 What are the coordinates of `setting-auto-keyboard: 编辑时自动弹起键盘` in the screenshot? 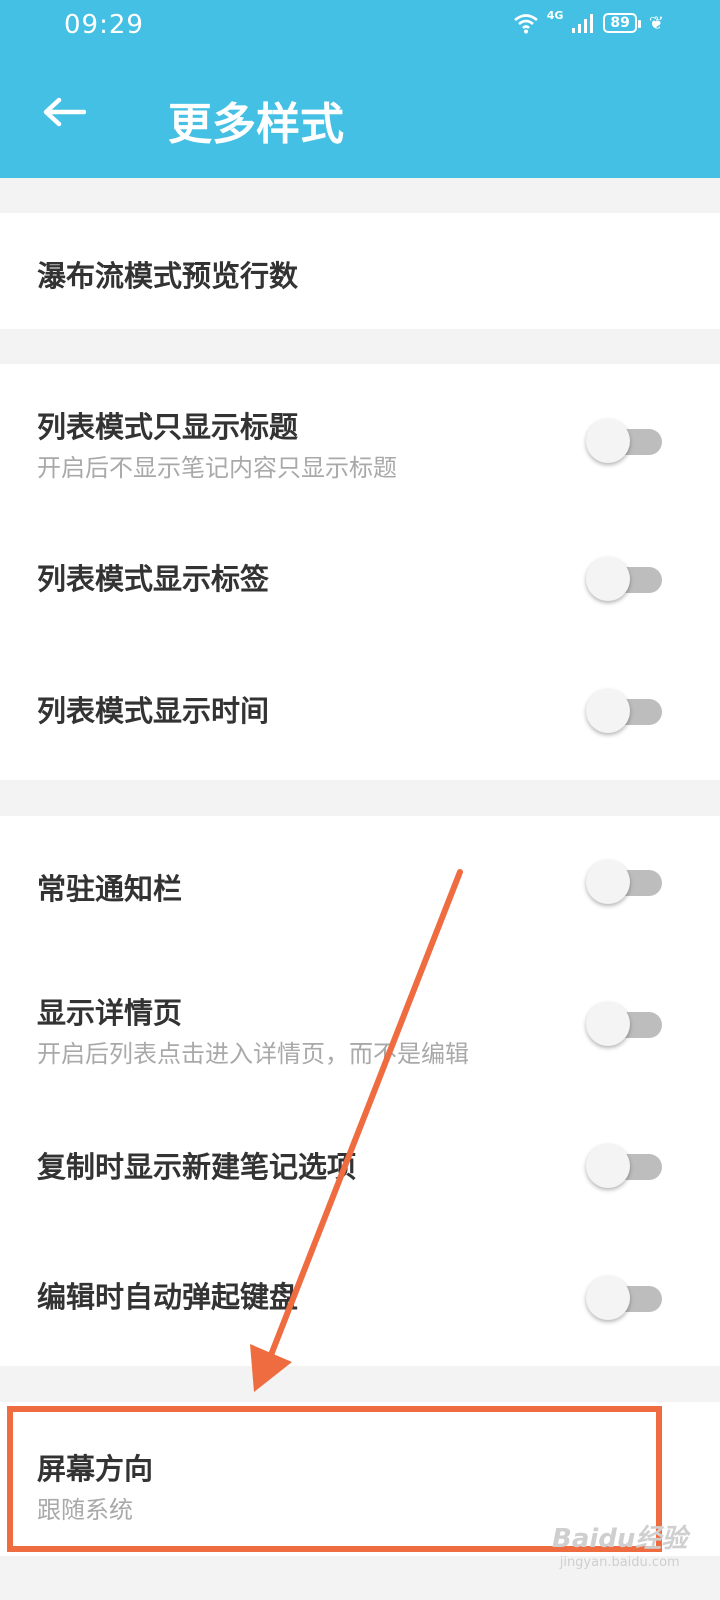 It's located at (360, 1300).